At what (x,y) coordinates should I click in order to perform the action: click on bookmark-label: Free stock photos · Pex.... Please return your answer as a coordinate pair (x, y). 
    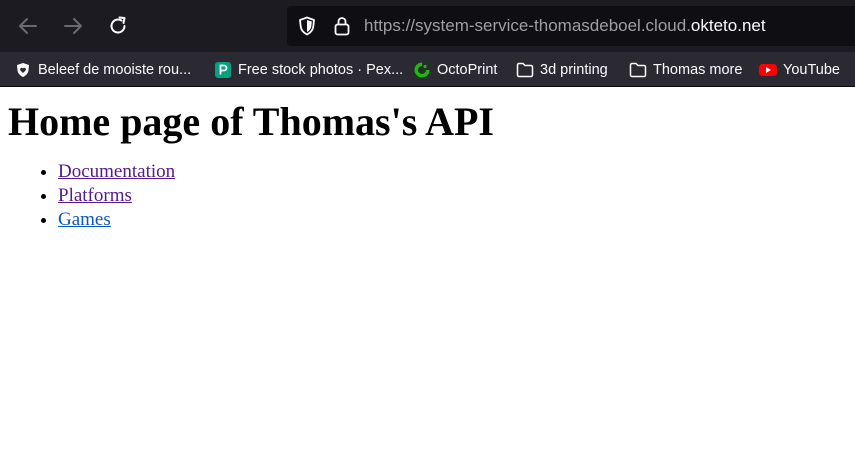
    Looking at the image, I should click on (321, 70).